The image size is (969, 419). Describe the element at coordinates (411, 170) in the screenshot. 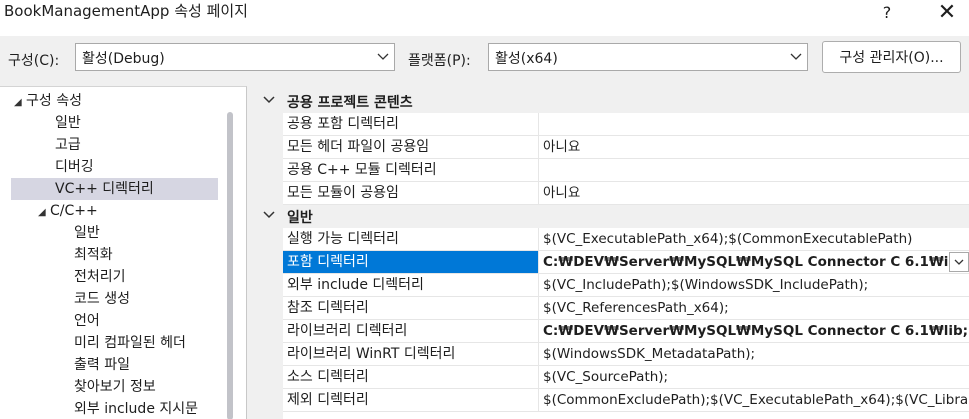

I see `property-name: 공용 C++ 모듈 디렉터리` at that location.